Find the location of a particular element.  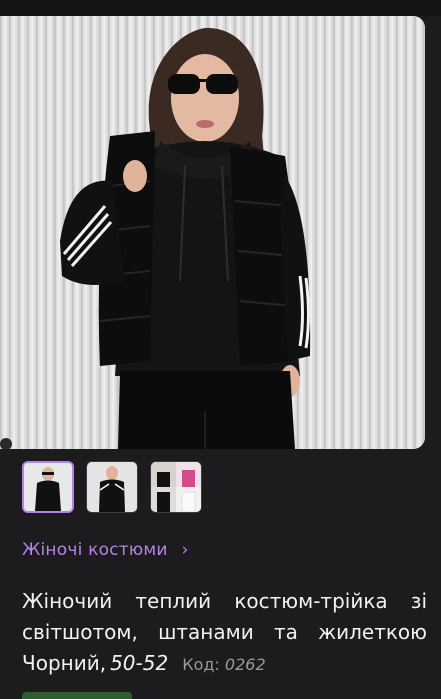

product-code: Код: 0262 is located at coordinates (223, 664).